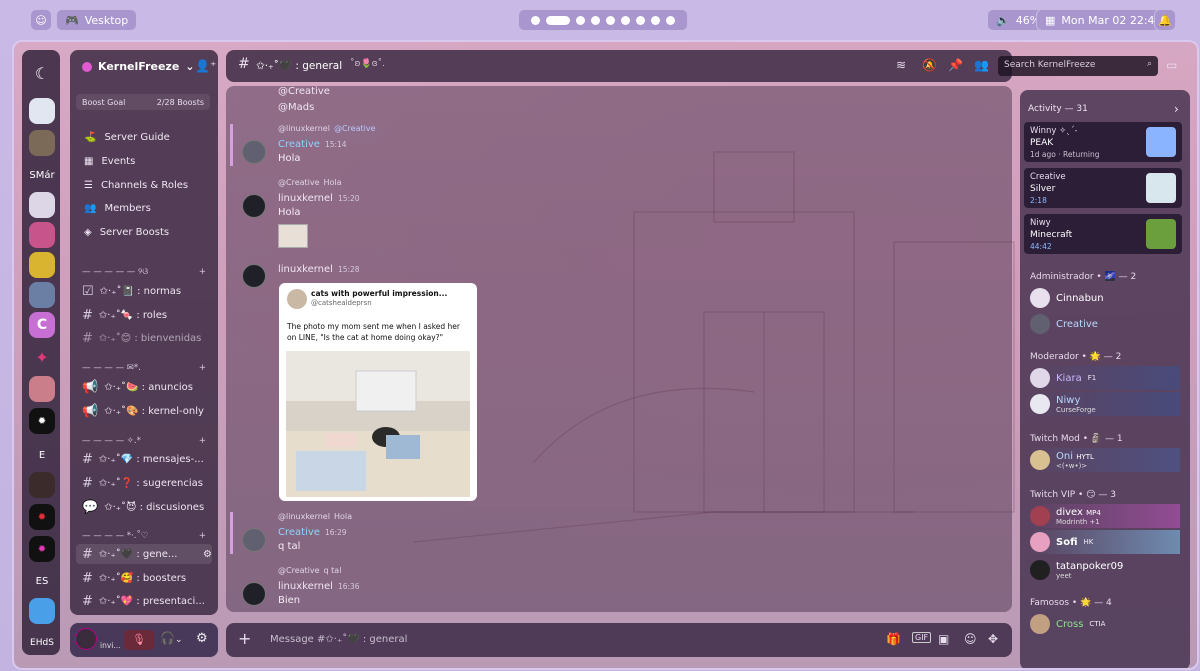 The width and height of the screenshot is (1200, 671). Describe the element at coordinates (144, 536) in the screenshot. I see `category-header: — — — — *·.˚♡ +` at that location.